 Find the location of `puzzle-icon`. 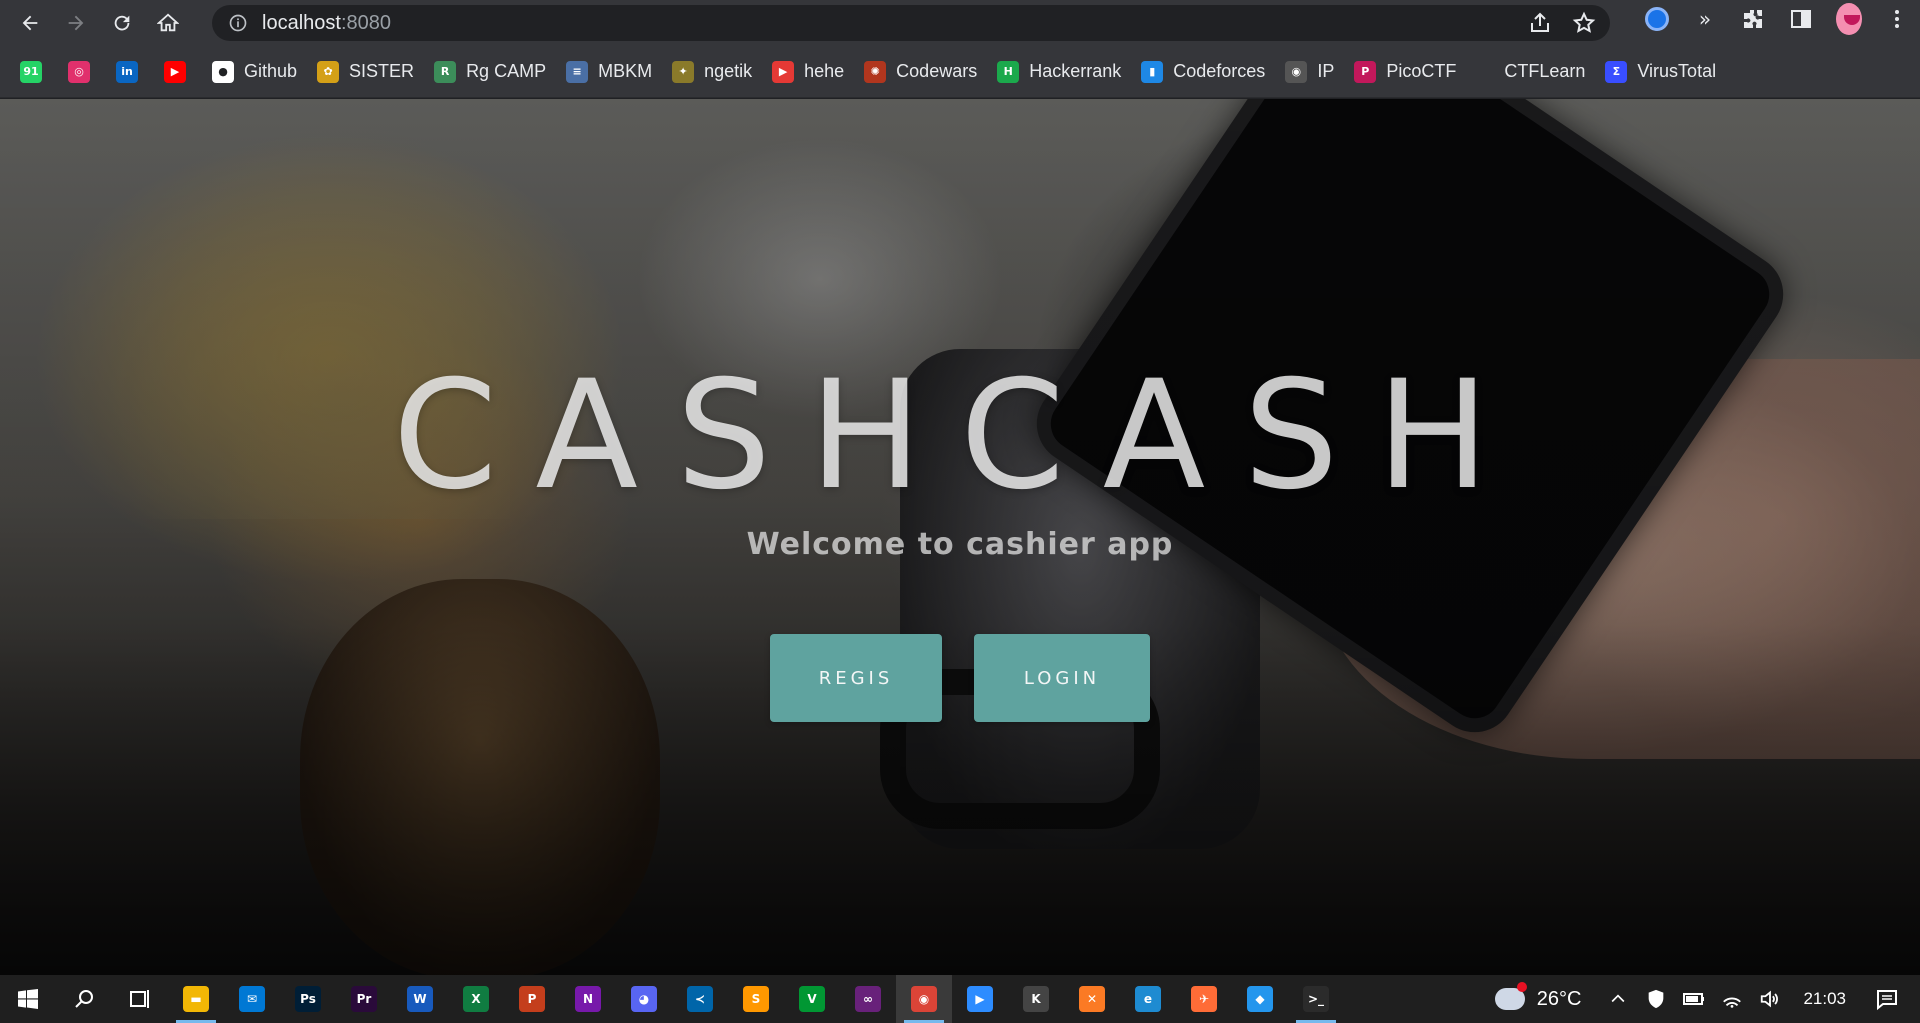

puzzle-icon is located at coordinates (1753, 19).